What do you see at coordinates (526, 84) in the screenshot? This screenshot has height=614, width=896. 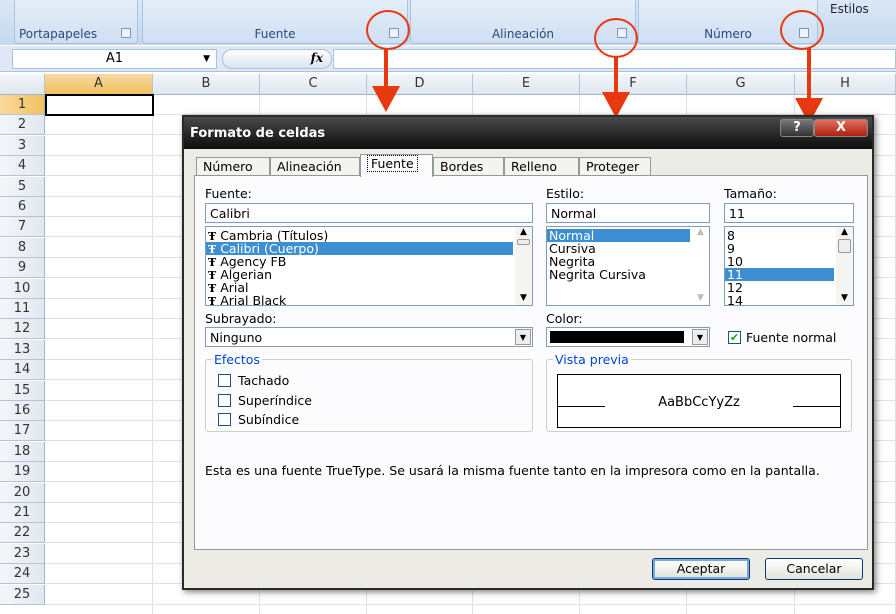 I see `column-header-E: E` at bounding box center [526, 84].